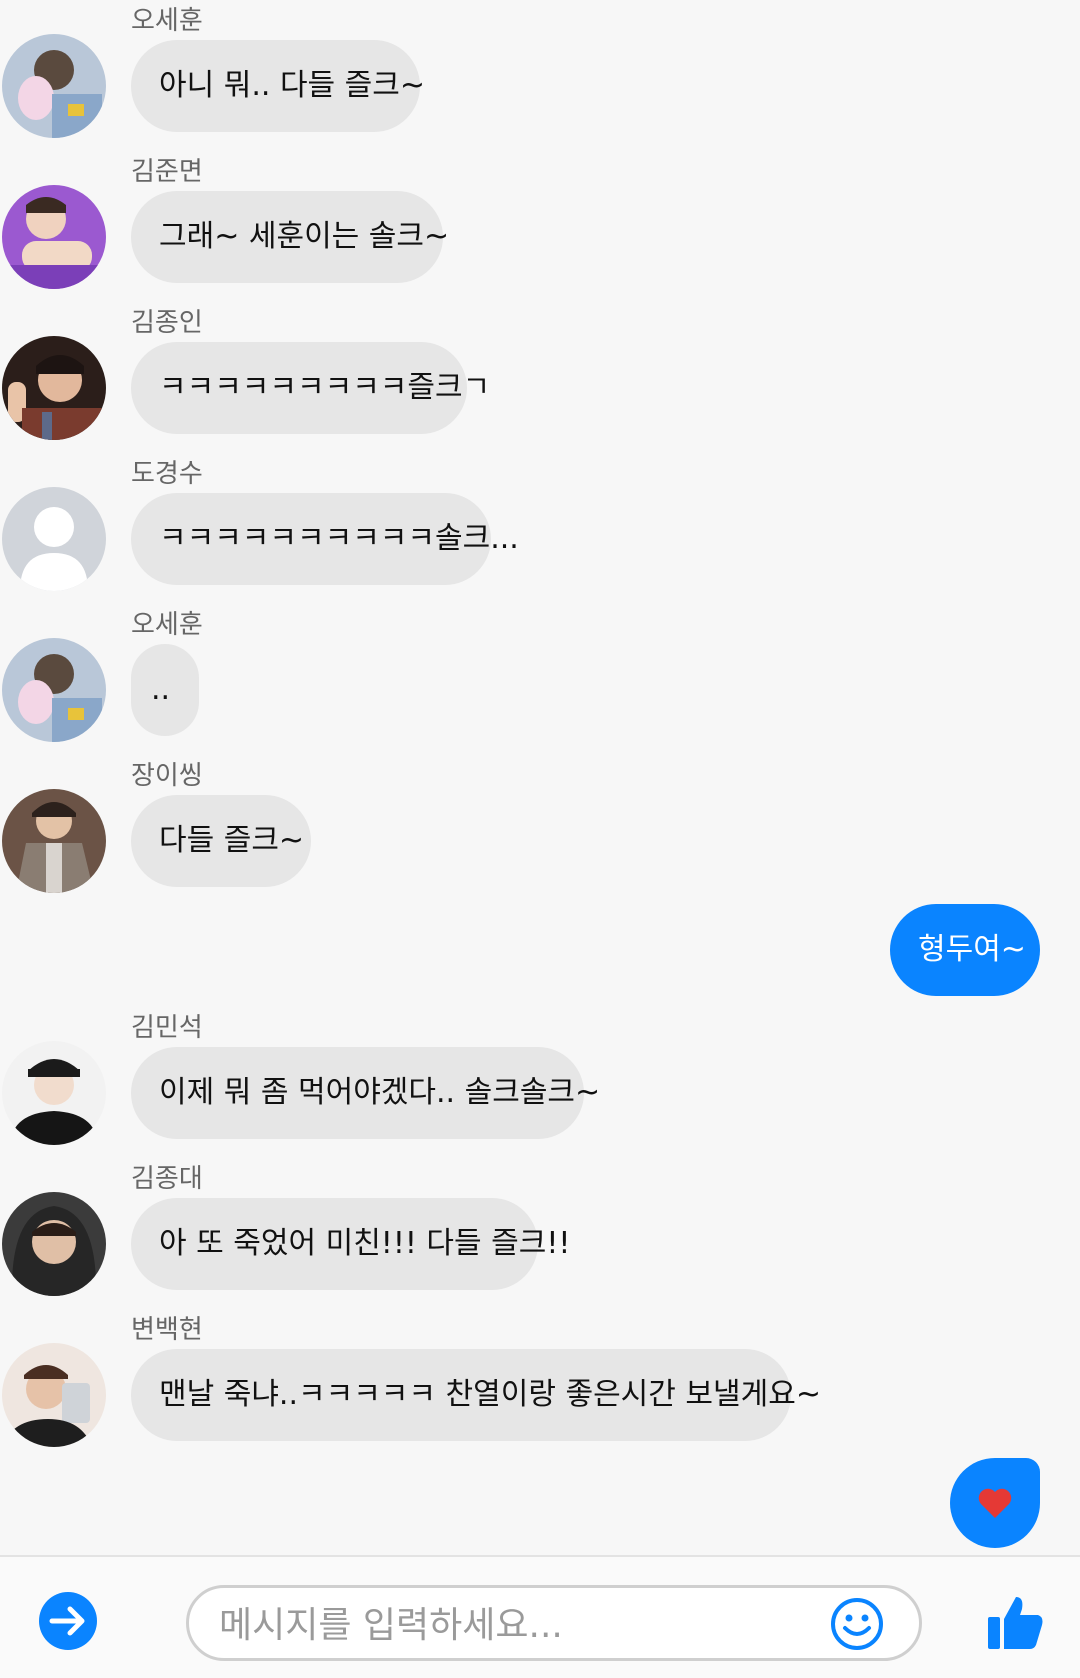 The height and width of the screenshot is (1678, 1080). Describe the element at coordinates (310, 388) in the screenshot. I see `message-bubble: ㅋㅋㅋㅋㅋㅋㅋㅋㅋ즐크ㄱ` at that location.